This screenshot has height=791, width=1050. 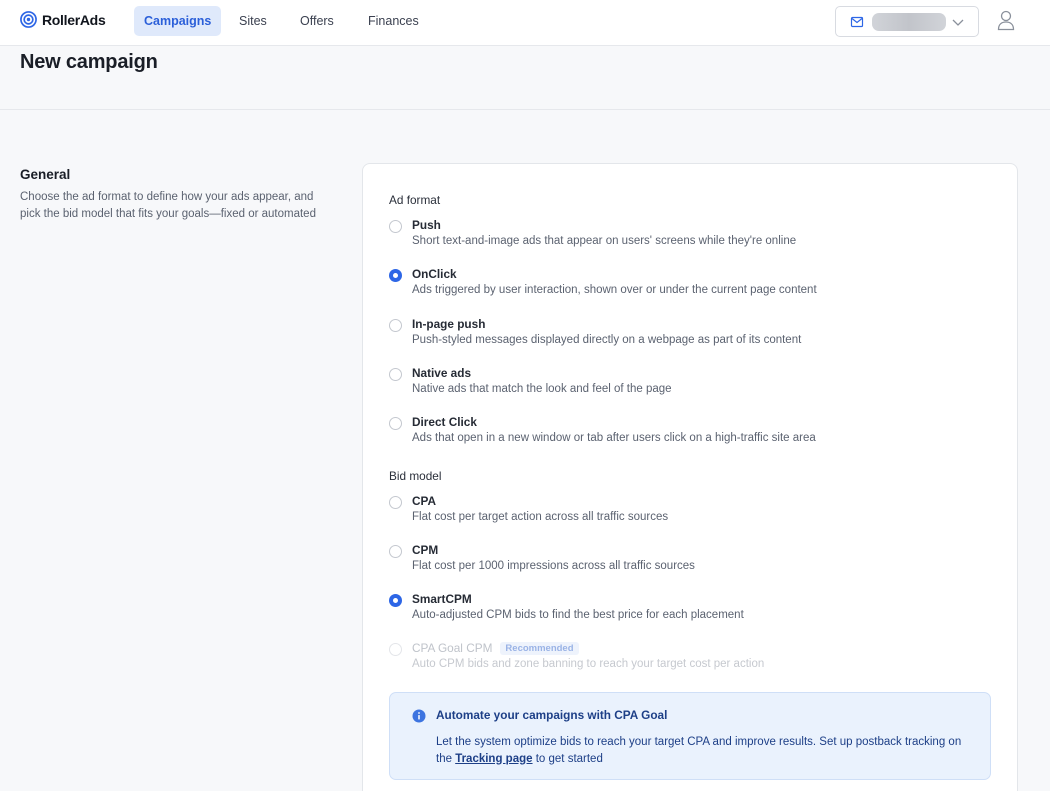 What do you see at coordinates (552, 715) in the screenshot?
I see `info-title: Automate your campaigns with CPA Goal` at bounding box center [552, 715].